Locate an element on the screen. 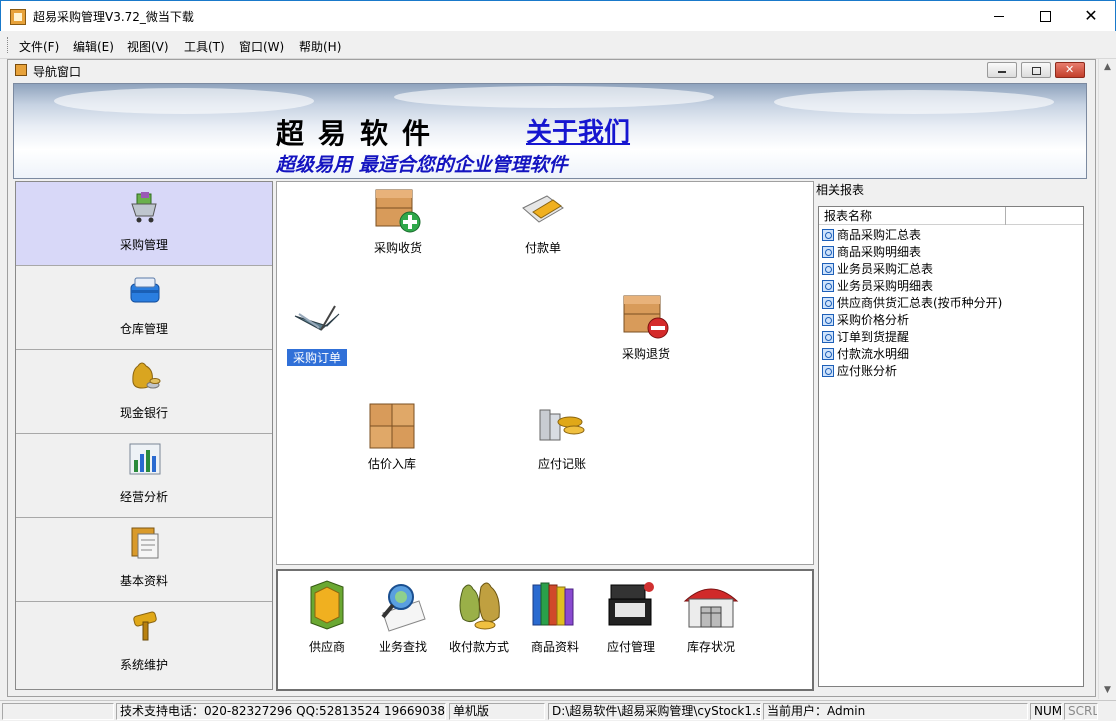 Image resolution: width=1116 pixels, height=721 pixels. report-item: 商品采购明细表 is located at coordinates (871, 252).